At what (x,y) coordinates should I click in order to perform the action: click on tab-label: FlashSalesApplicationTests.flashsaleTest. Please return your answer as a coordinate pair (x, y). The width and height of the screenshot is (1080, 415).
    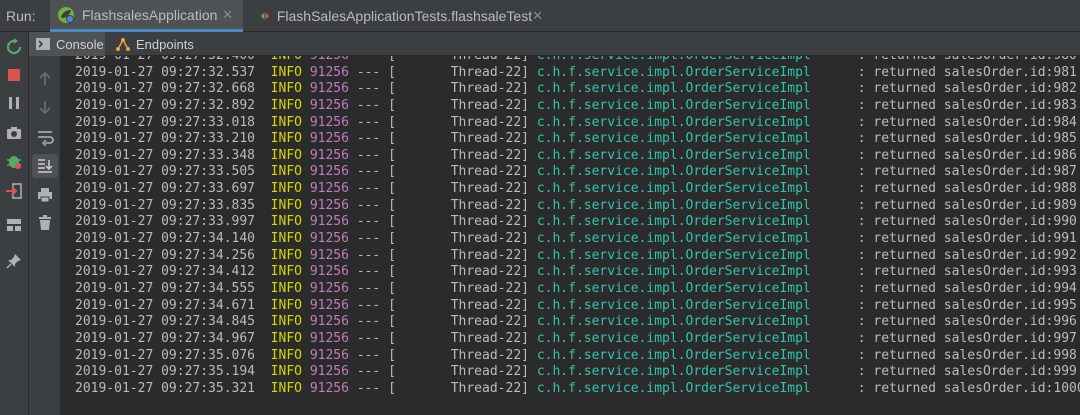
    Looking at the image, I should click on (404, 16).